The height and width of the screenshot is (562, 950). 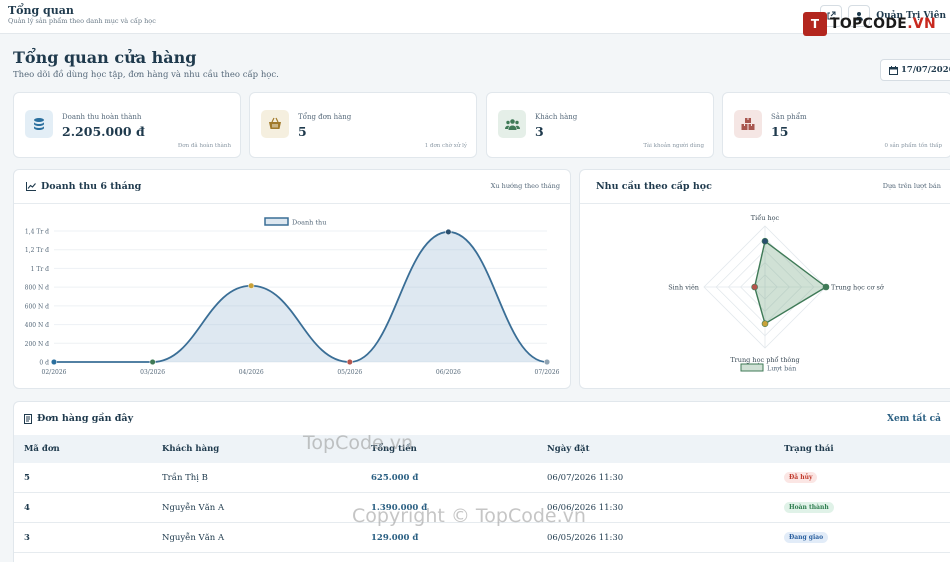 What do you see at coordinates (764, 359) in the screenshot?
I see `radar-axis-label: Trung học phổ thông` at bounding box center [764, 359].